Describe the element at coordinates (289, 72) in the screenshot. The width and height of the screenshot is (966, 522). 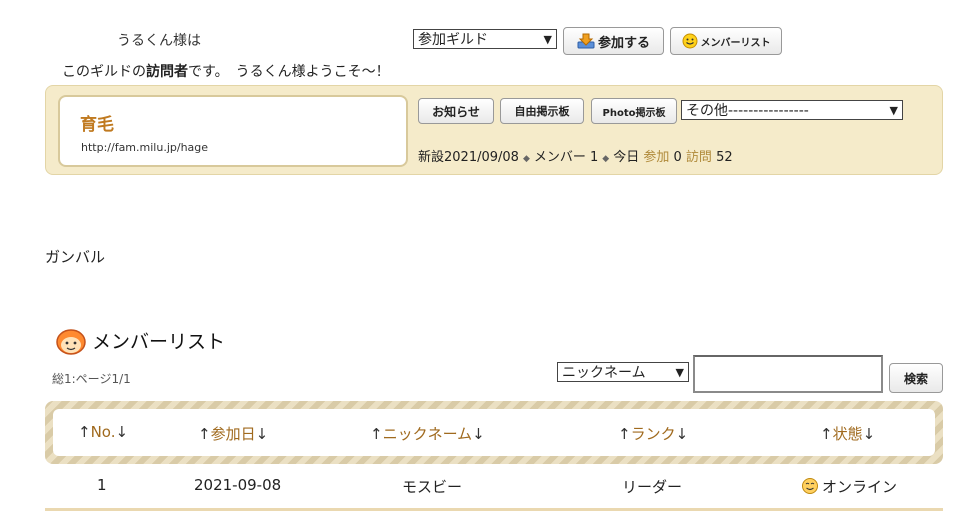
I see `greeting-suffix: です。 うるくん様ようこそ～！` at that location.